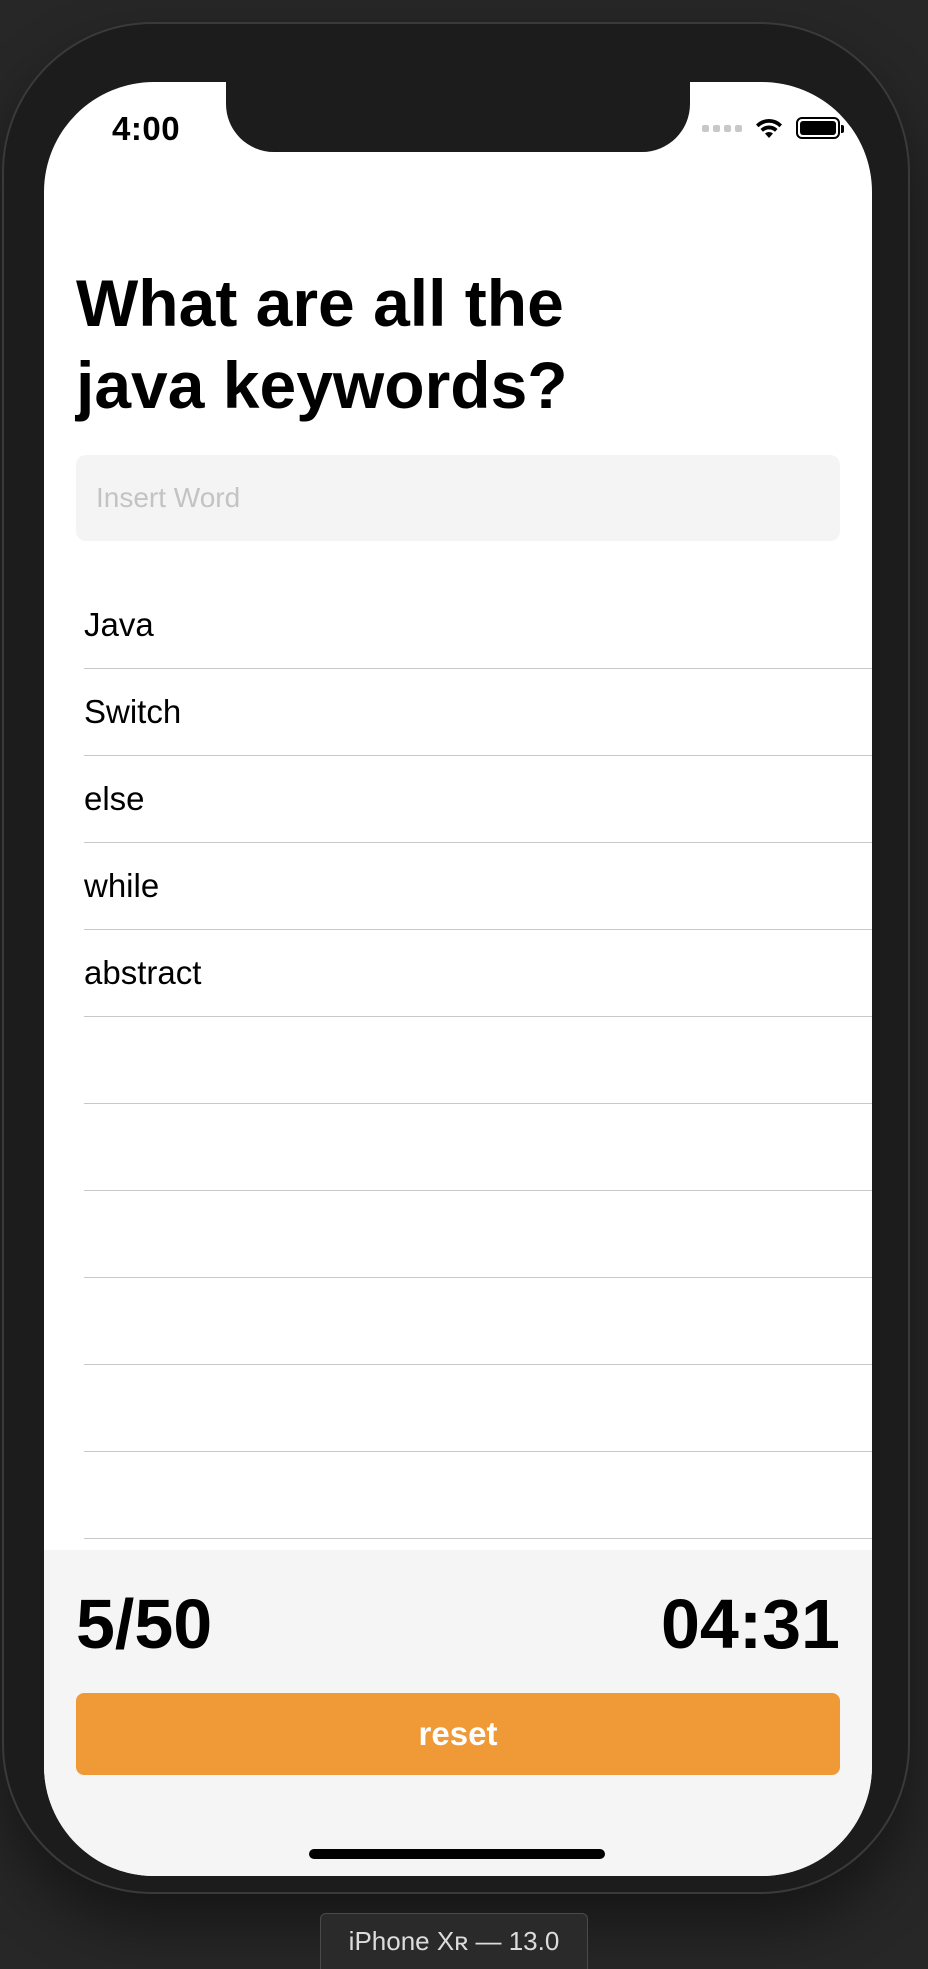 This screenshot has height=1969, width=928. I want to click on reset-button: reset, so click(458, 1734).